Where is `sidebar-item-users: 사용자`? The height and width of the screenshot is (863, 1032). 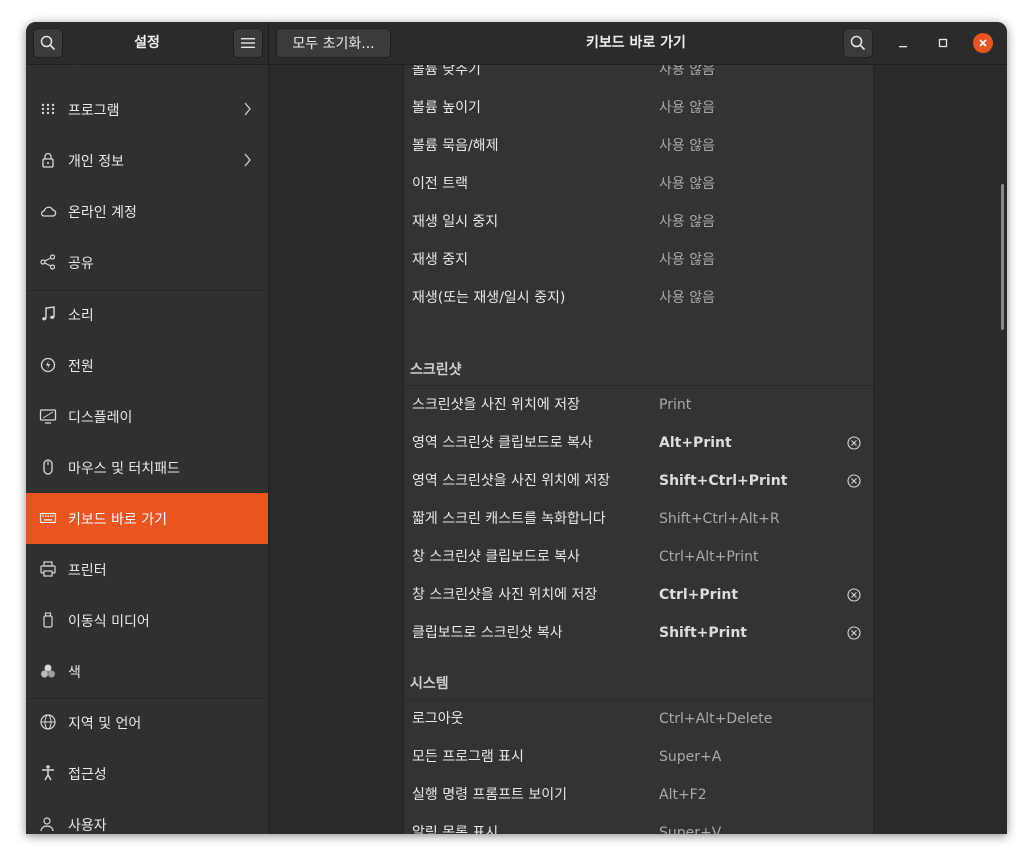 sidebar-item-users: 사용자 is located at coordinates (147, 816).